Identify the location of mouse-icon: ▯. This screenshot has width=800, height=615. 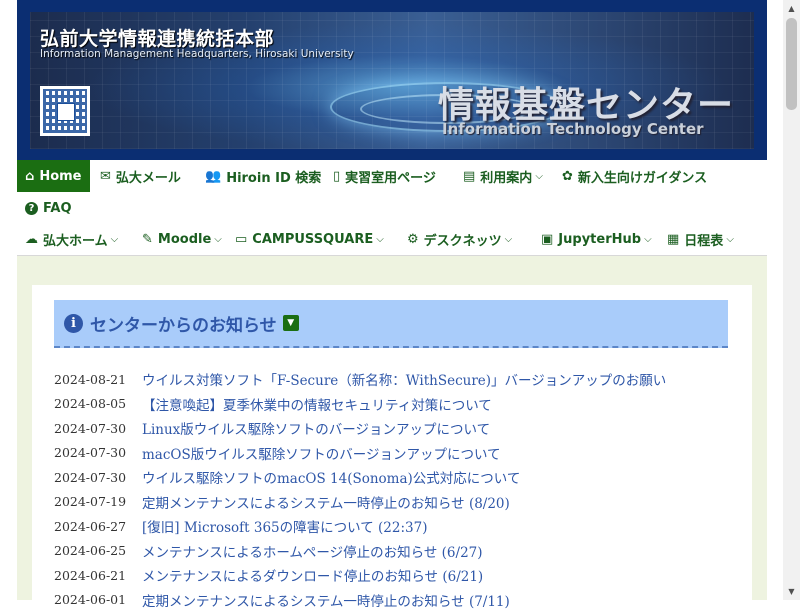
(337, 176).